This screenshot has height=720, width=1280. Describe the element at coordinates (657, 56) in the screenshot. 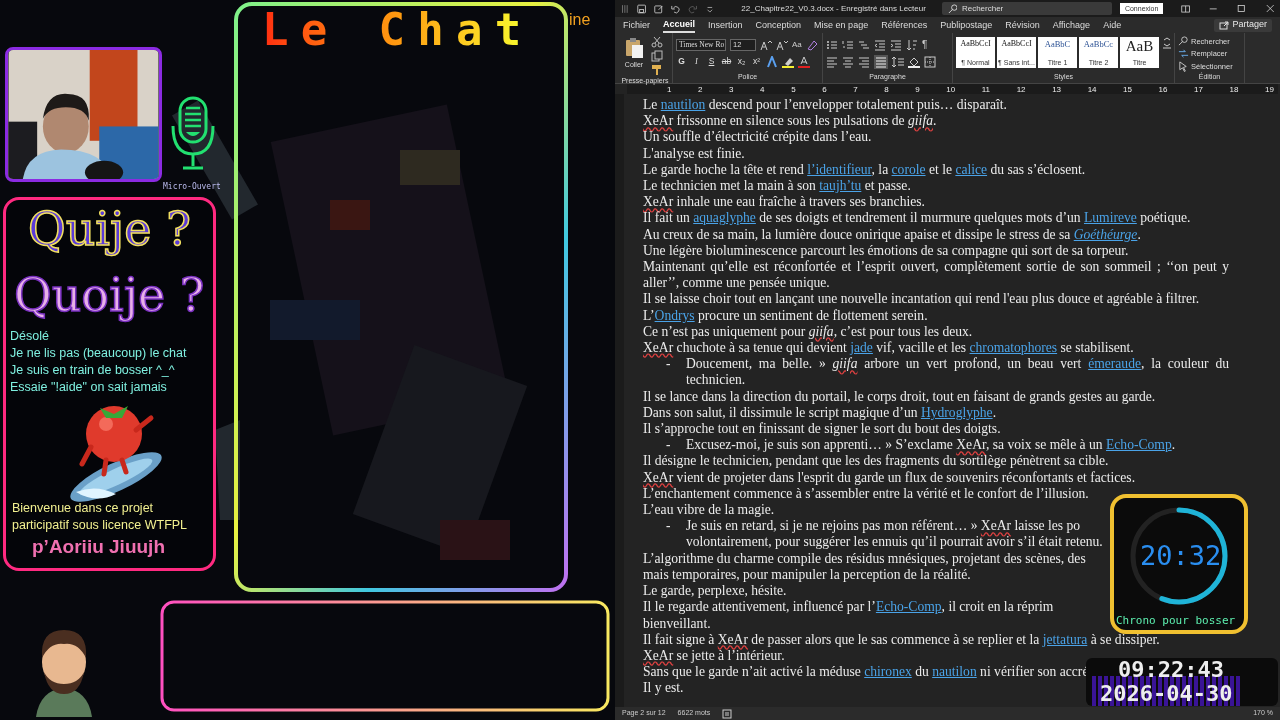

I see `copy-icon` at that location.